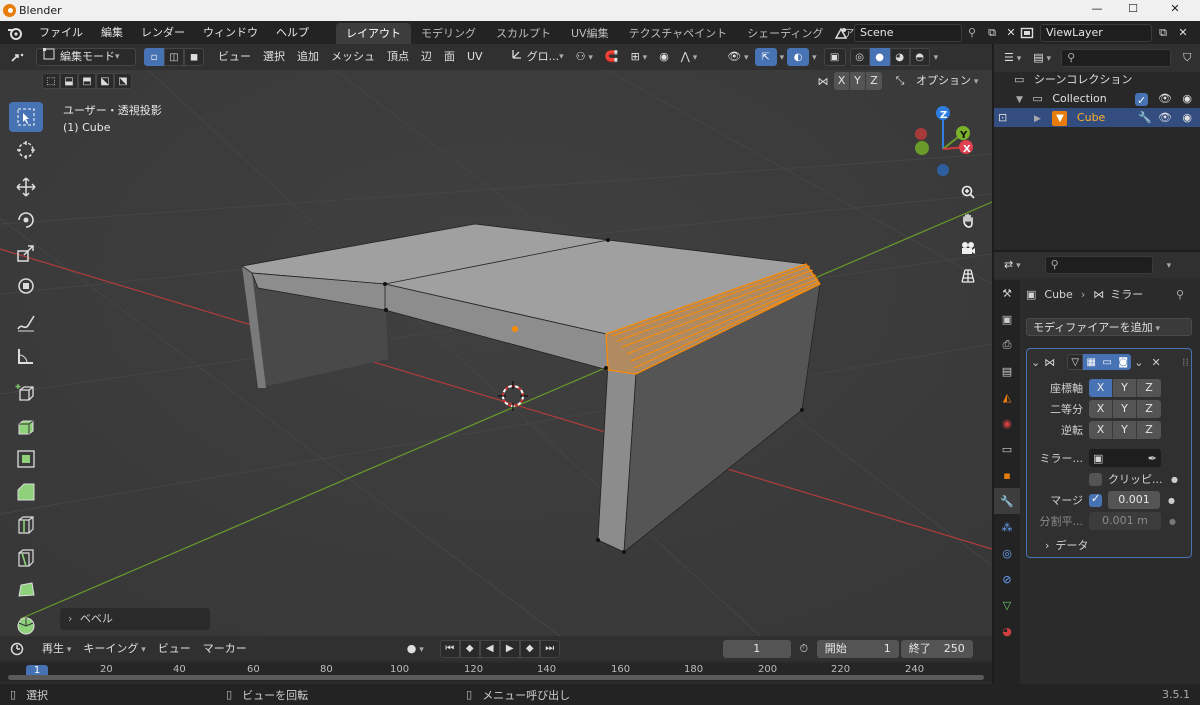 This screenshot has width=1200, height=705. Describe the element at coordinates (1185, 362) in the screenshot. I see `drag-handle-icon: ⁞⁞` at that location.